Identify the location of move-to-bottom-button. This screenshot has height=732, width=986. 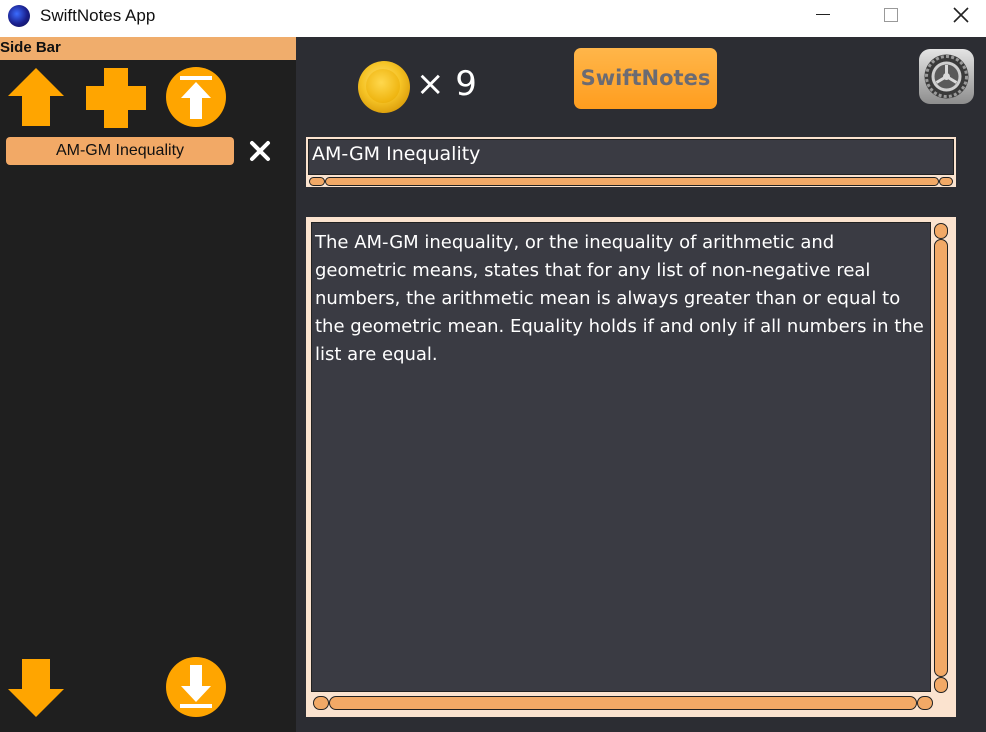
(196, 689).